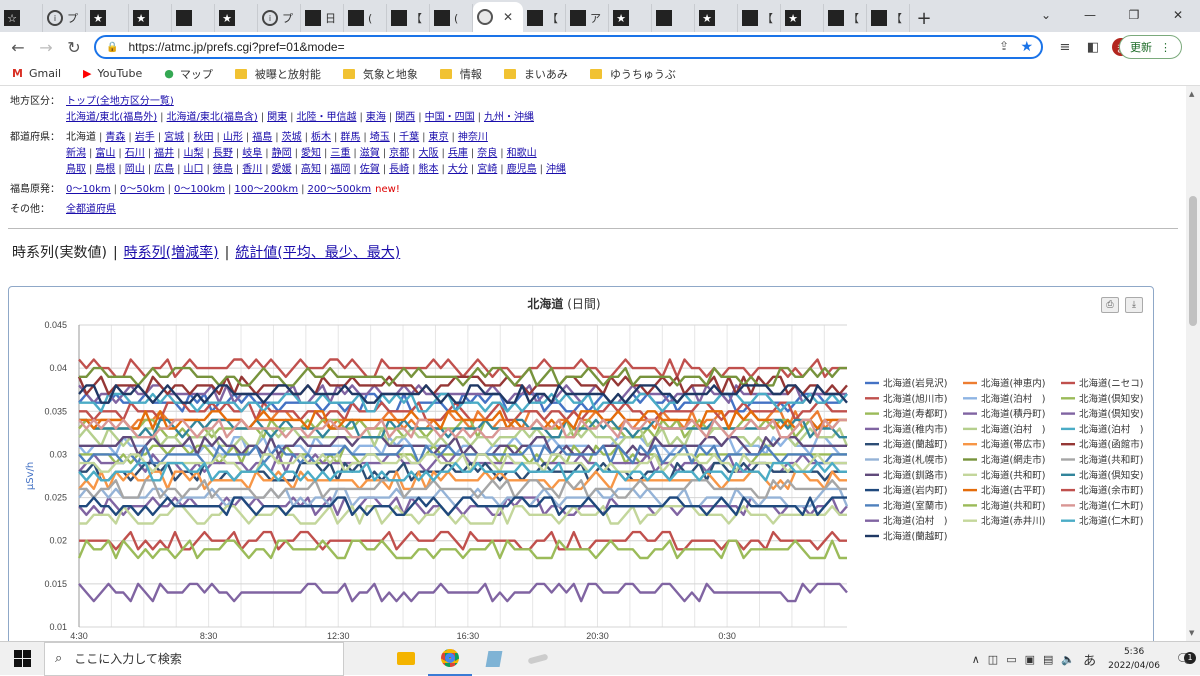 The image size is (1200, 676). Describe the element at coordinates (802, 18) in the screenshot. I see `tab-after-6: ★` at that location.